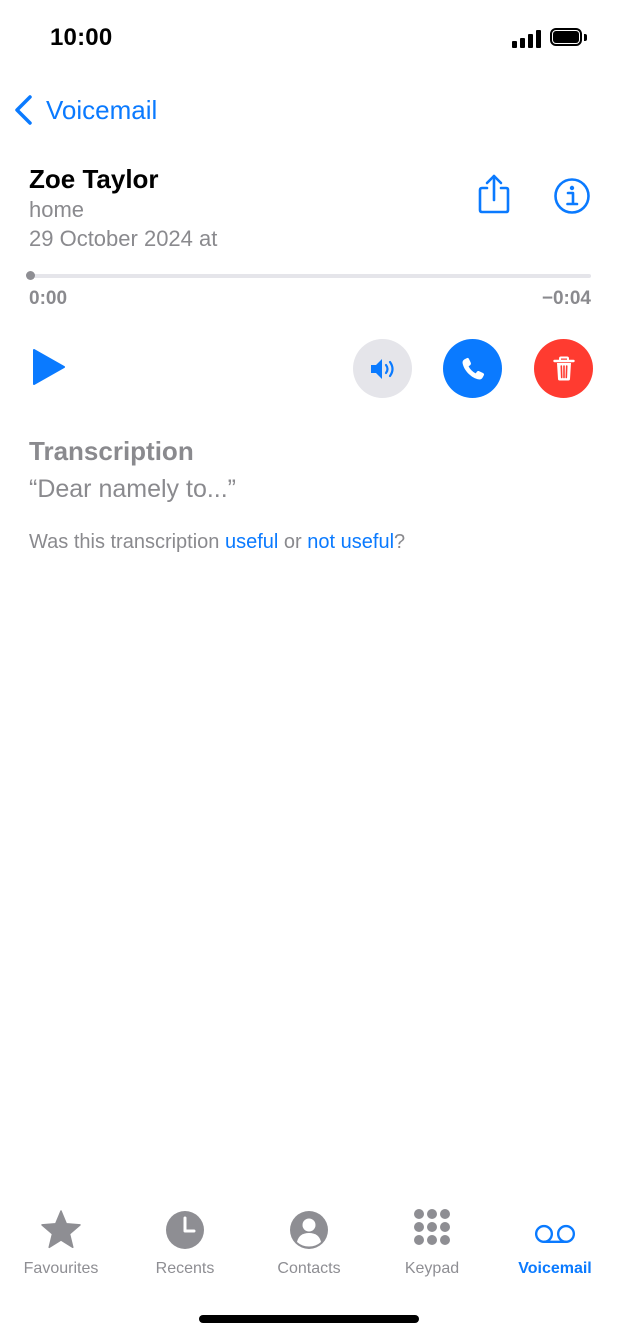  What do you see at coordinates (61, 1230) in the screenshot?
I see `star-icon` at bounding box center [61, 1230].